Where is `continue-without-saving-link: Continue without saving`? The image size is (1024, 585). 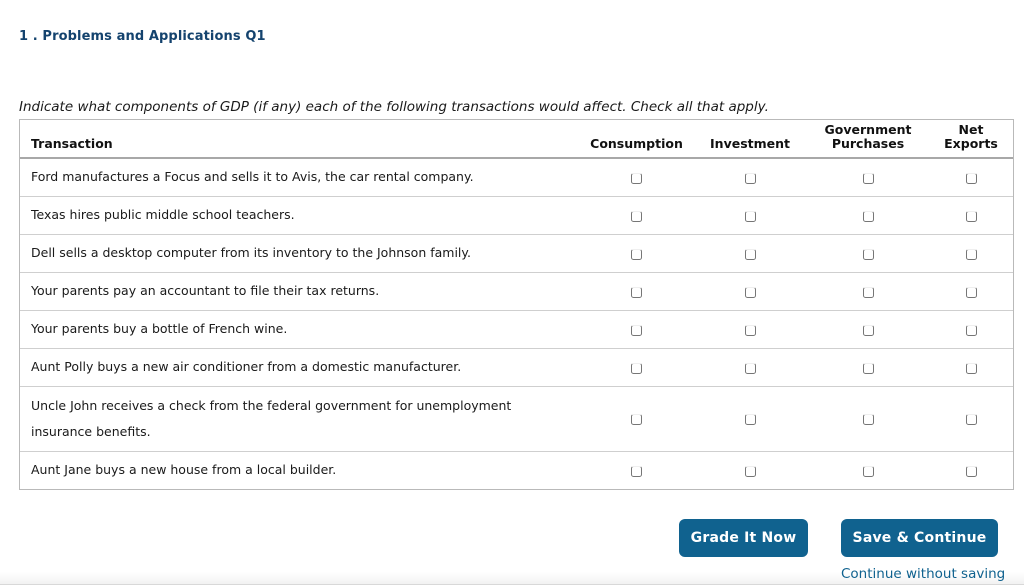 continue-without-saving-link: Continue without saving is located at coordinates (923, 574).